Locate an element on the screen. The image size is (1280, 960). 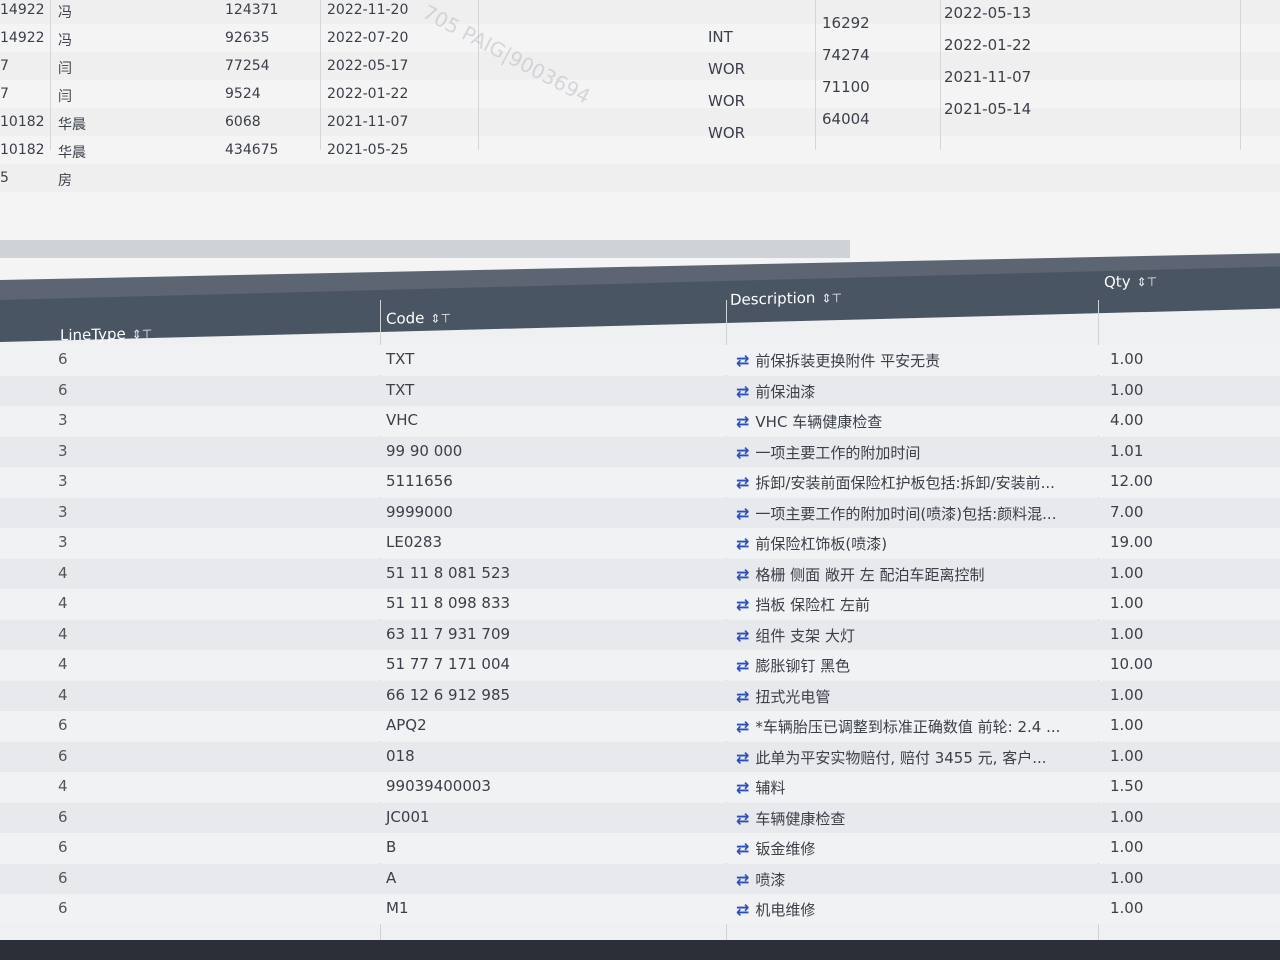
upper-table-row: 5房 is located at coordinates (640, 178).